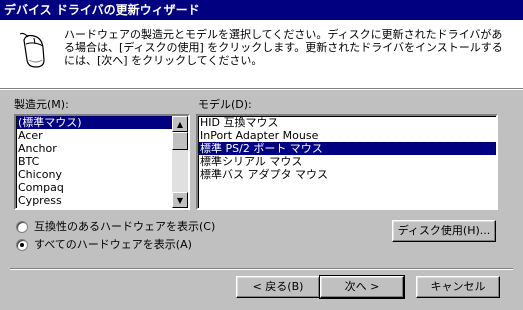 Image resolution: width=523 pixels, height=310 pixels. What do you see at coordinates (32, 50) in the screenshot?
I see `mouse-icon` at bounding box center [32, 50].